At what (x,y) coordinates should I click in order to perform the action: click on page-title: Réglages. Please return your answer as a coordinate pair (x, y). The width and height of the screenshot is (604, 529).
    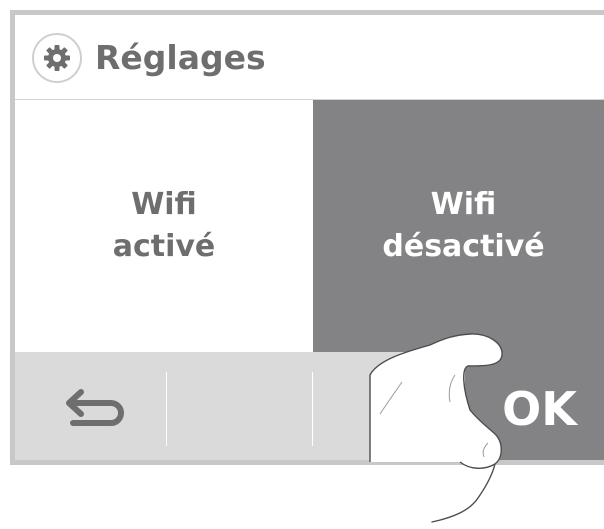
    Looking at the image, I should click on (180, 57).